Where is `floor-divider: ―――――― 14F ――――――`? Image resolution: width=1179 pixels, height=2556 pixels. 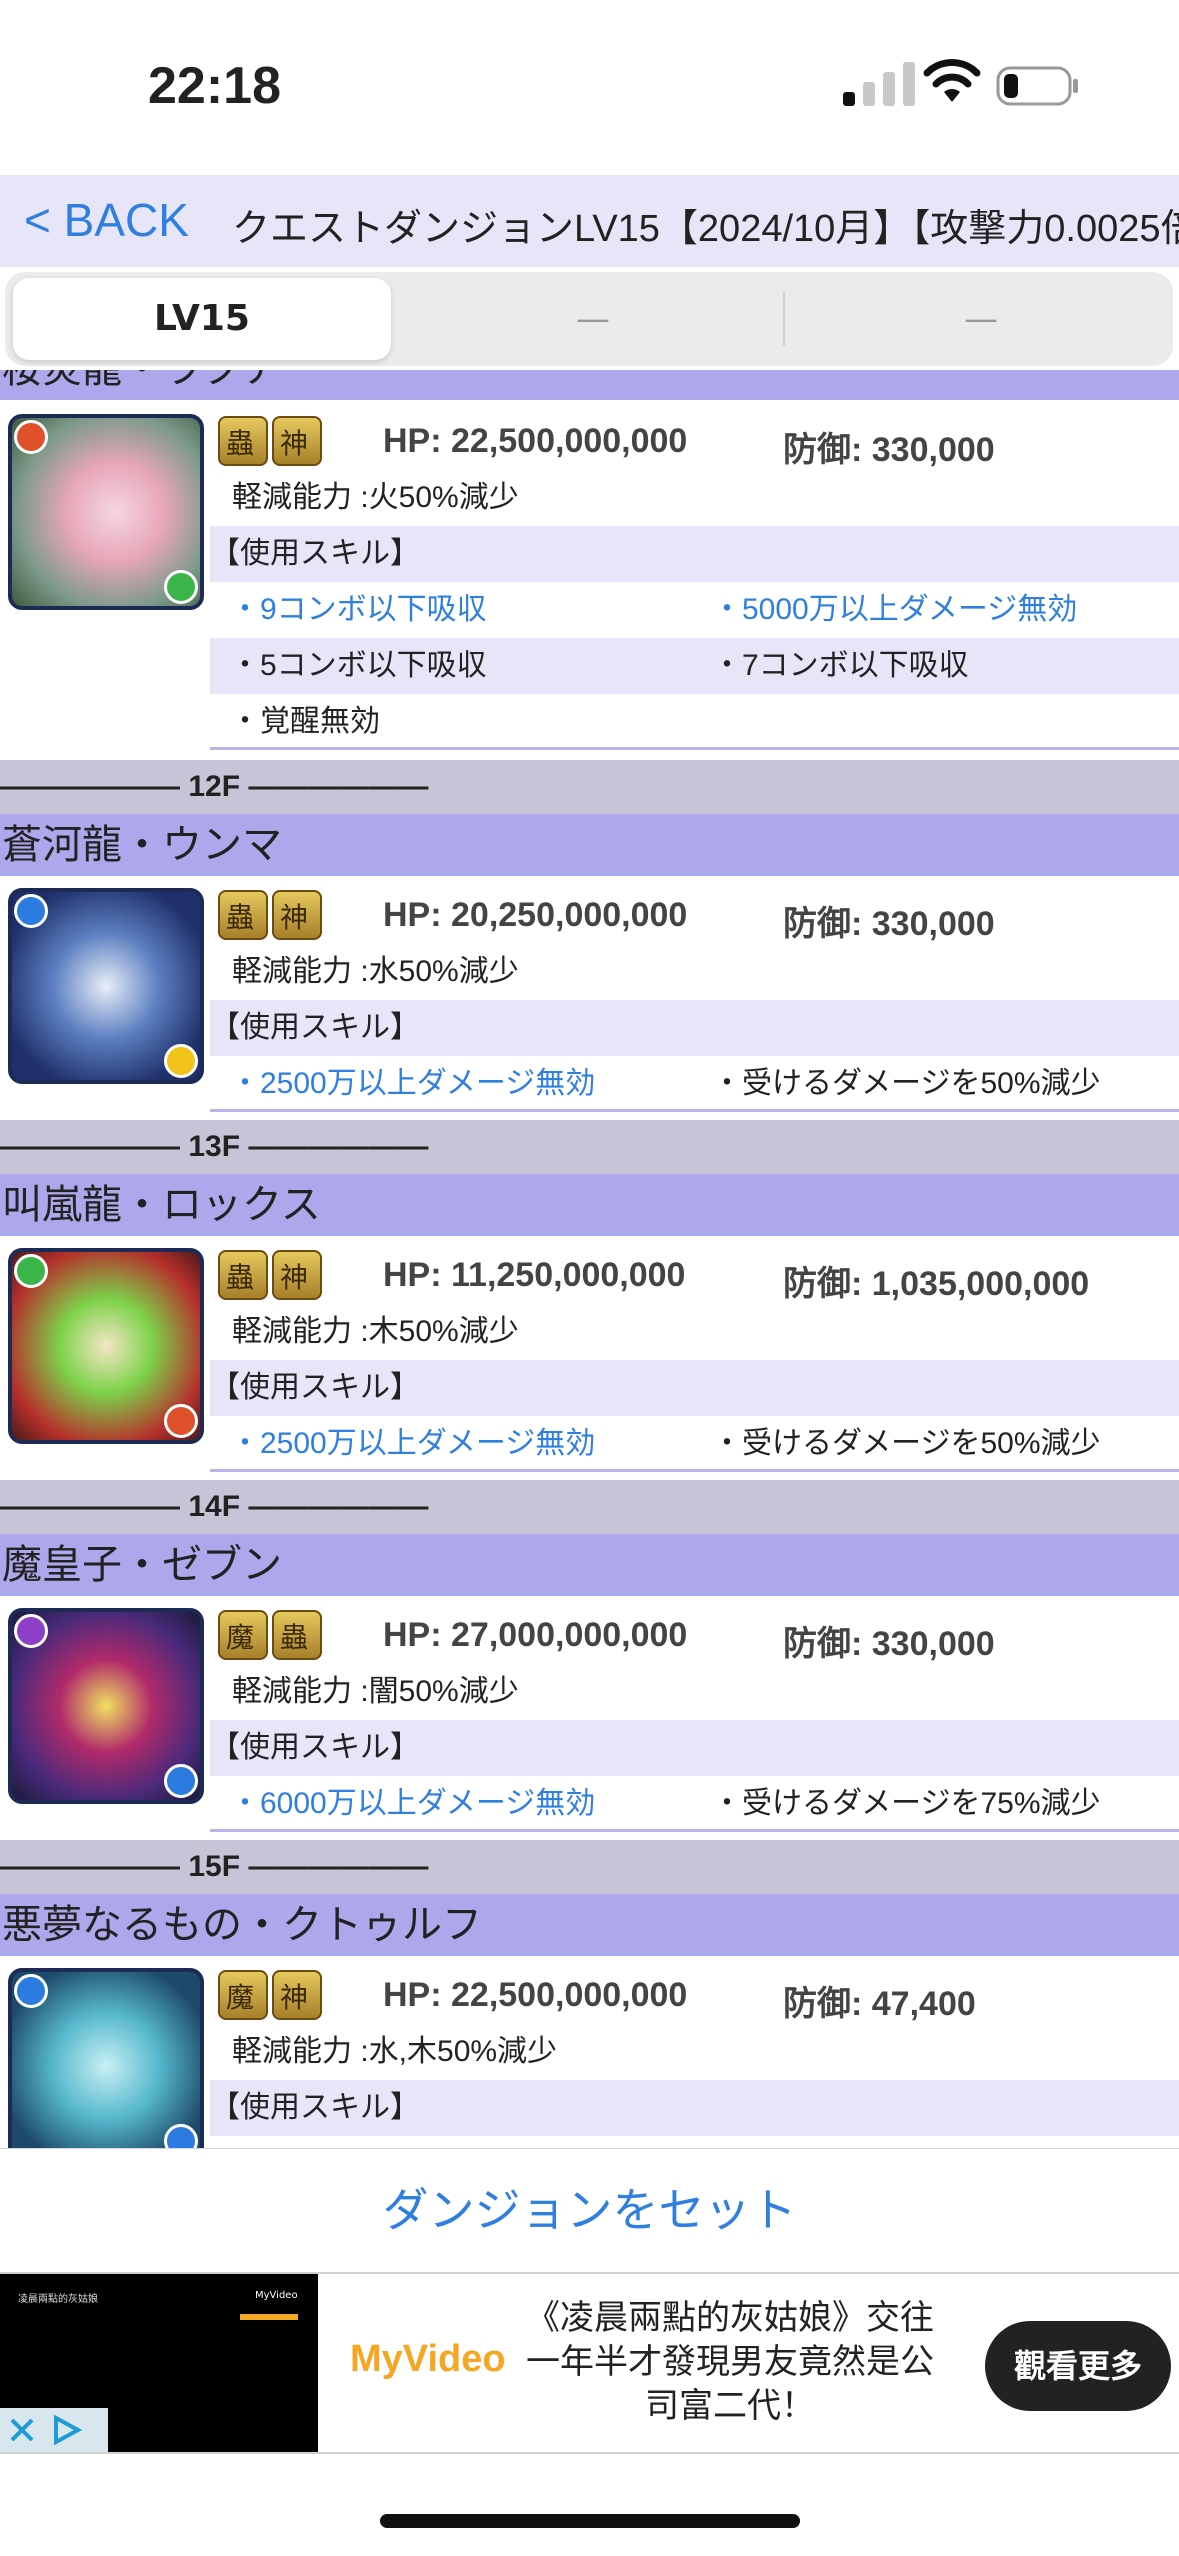 floor-divider: ―――――― 14F ―――――― is located at coordinates (589, 1507).